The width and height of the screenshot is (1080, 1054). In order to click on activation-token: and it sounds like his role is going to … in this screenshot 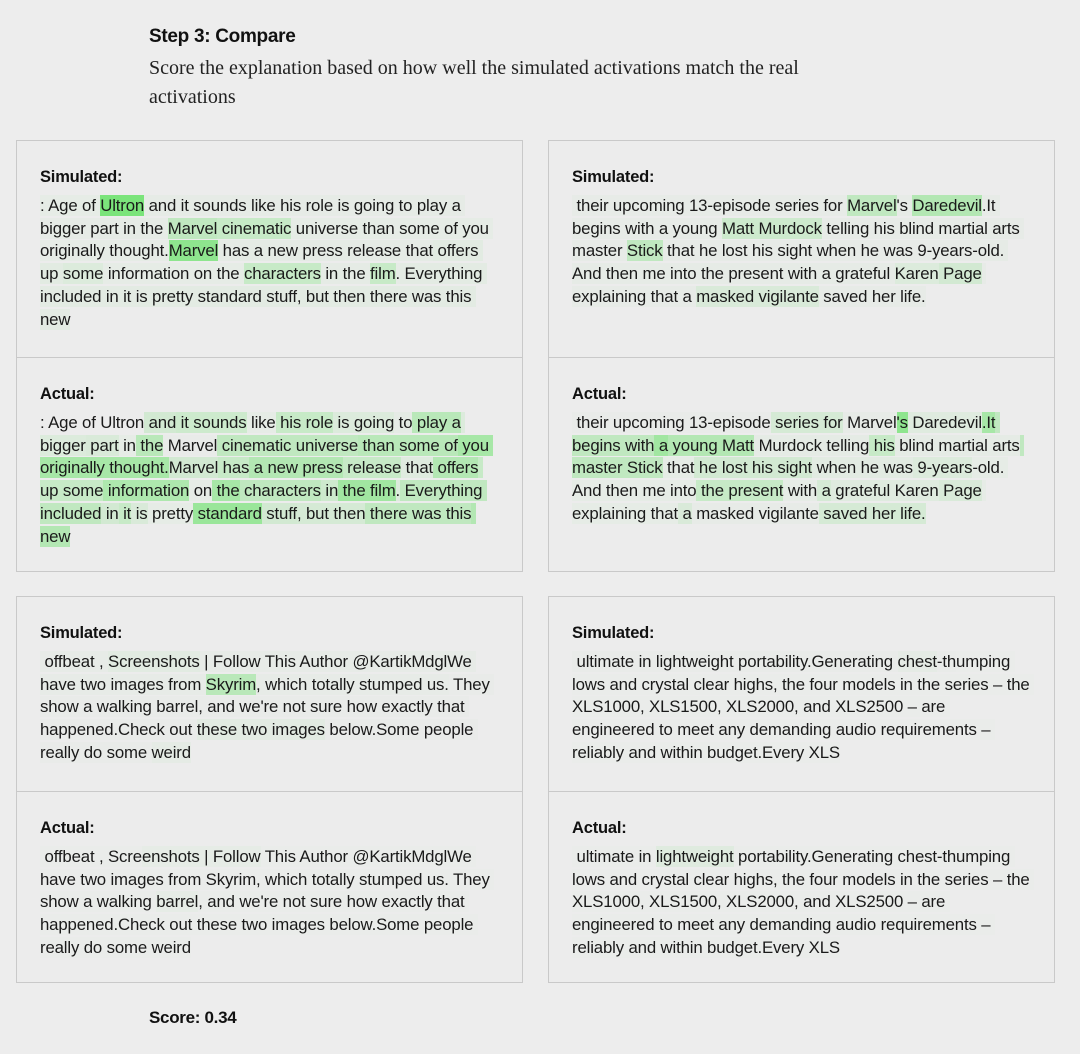, I will do `click(302, 205)`.